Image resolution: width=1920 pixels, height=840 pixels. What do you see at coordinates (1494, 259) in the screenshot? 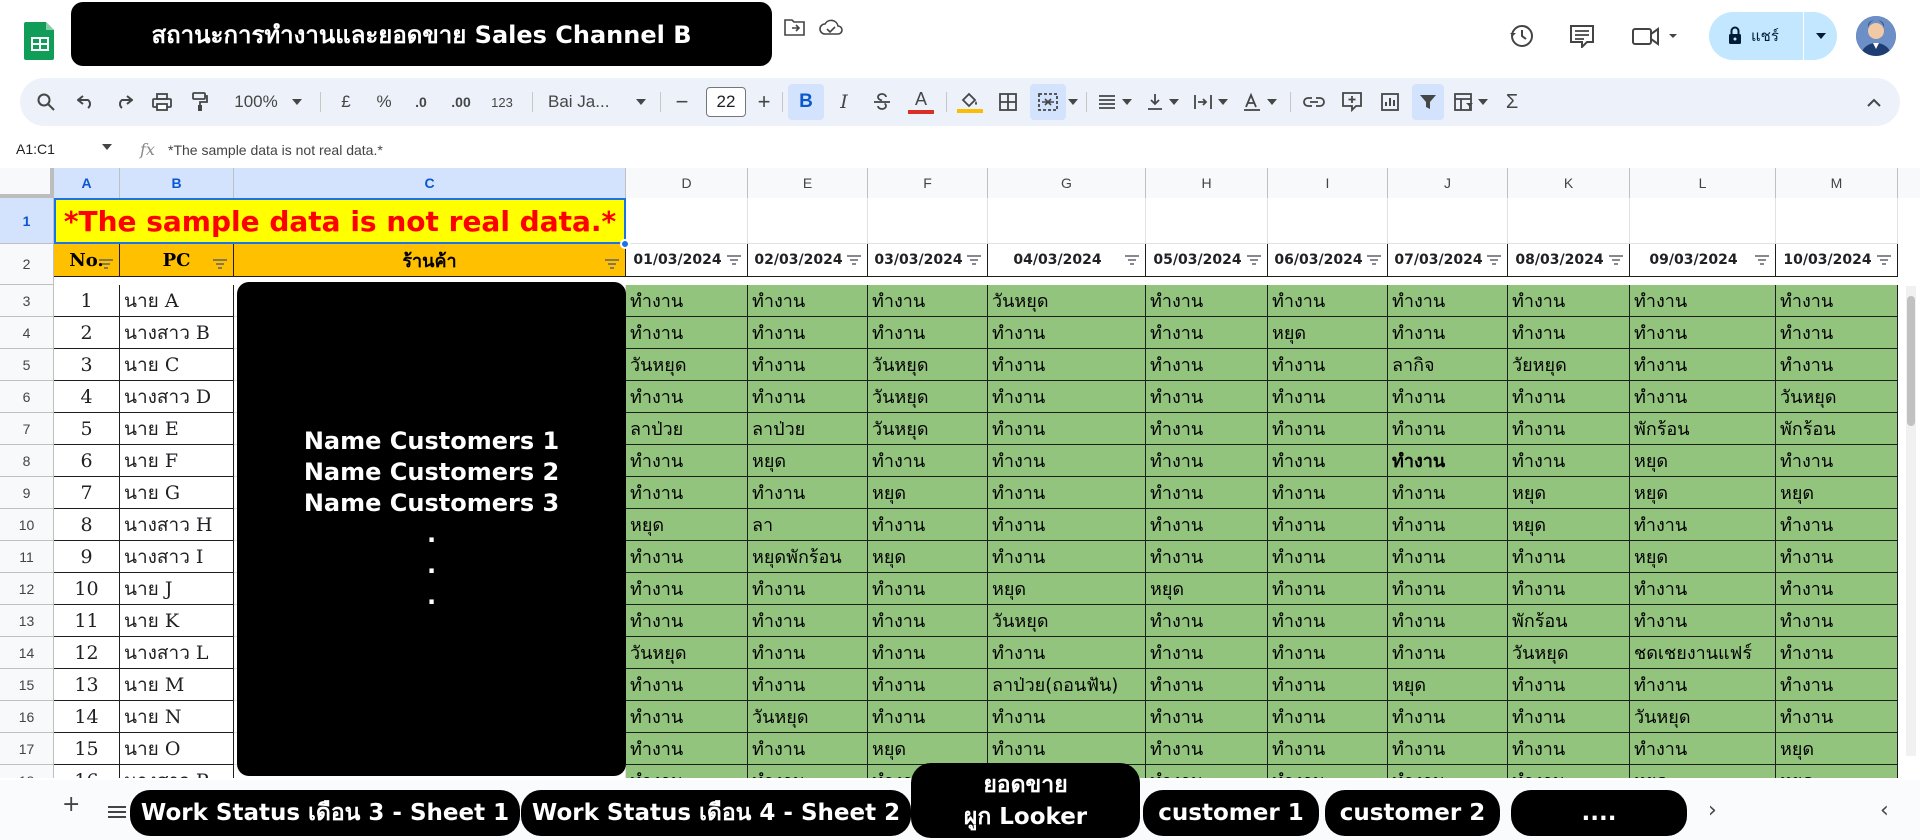
I see `filter-icon` at bounding box center [1494, 259].